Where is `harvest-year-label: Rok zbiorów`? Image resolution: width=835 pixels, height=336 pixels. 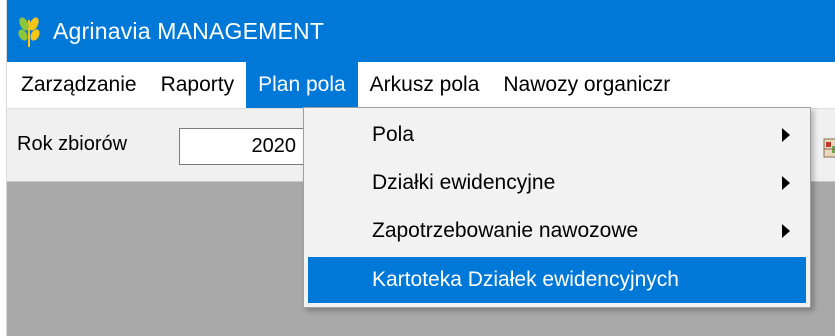
harvest-year-label: Rok zbiorów is located at coordinates (72, 144).